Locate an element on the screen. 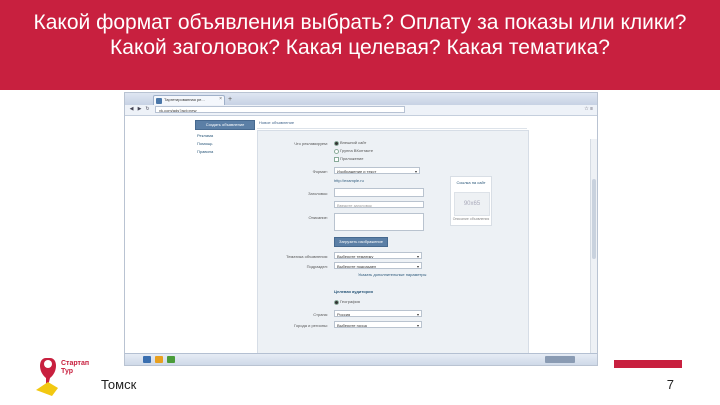  option-group-label: Группа ВКонтакте is located at coordinates (357, 150).